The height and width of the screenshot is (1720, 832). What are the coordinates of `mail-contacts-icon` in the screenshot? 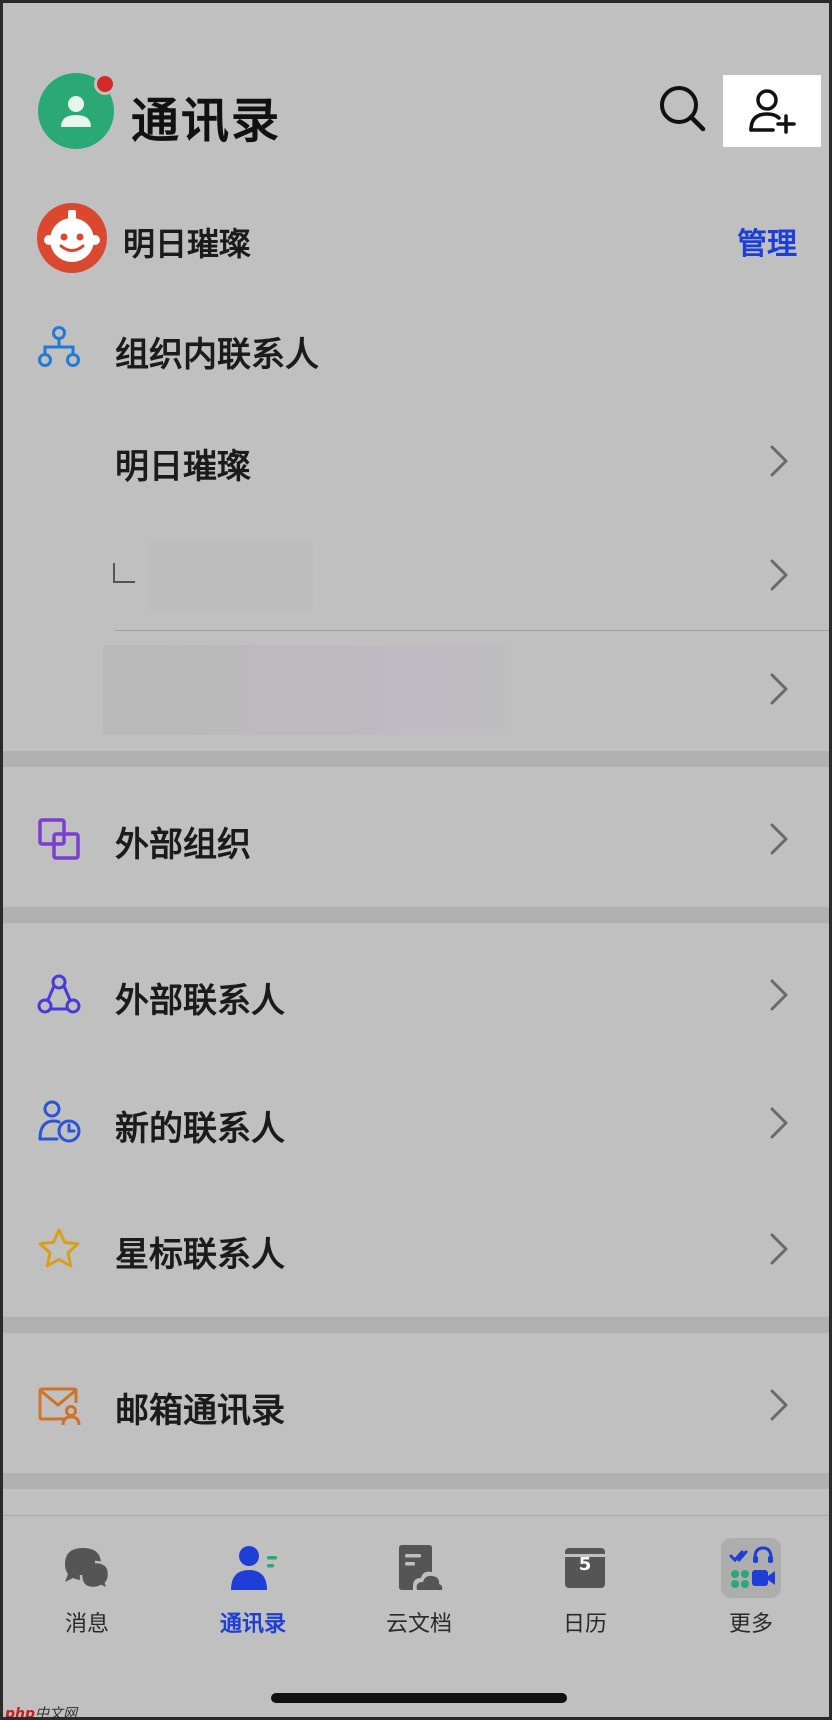 It's located at (59, 1405).